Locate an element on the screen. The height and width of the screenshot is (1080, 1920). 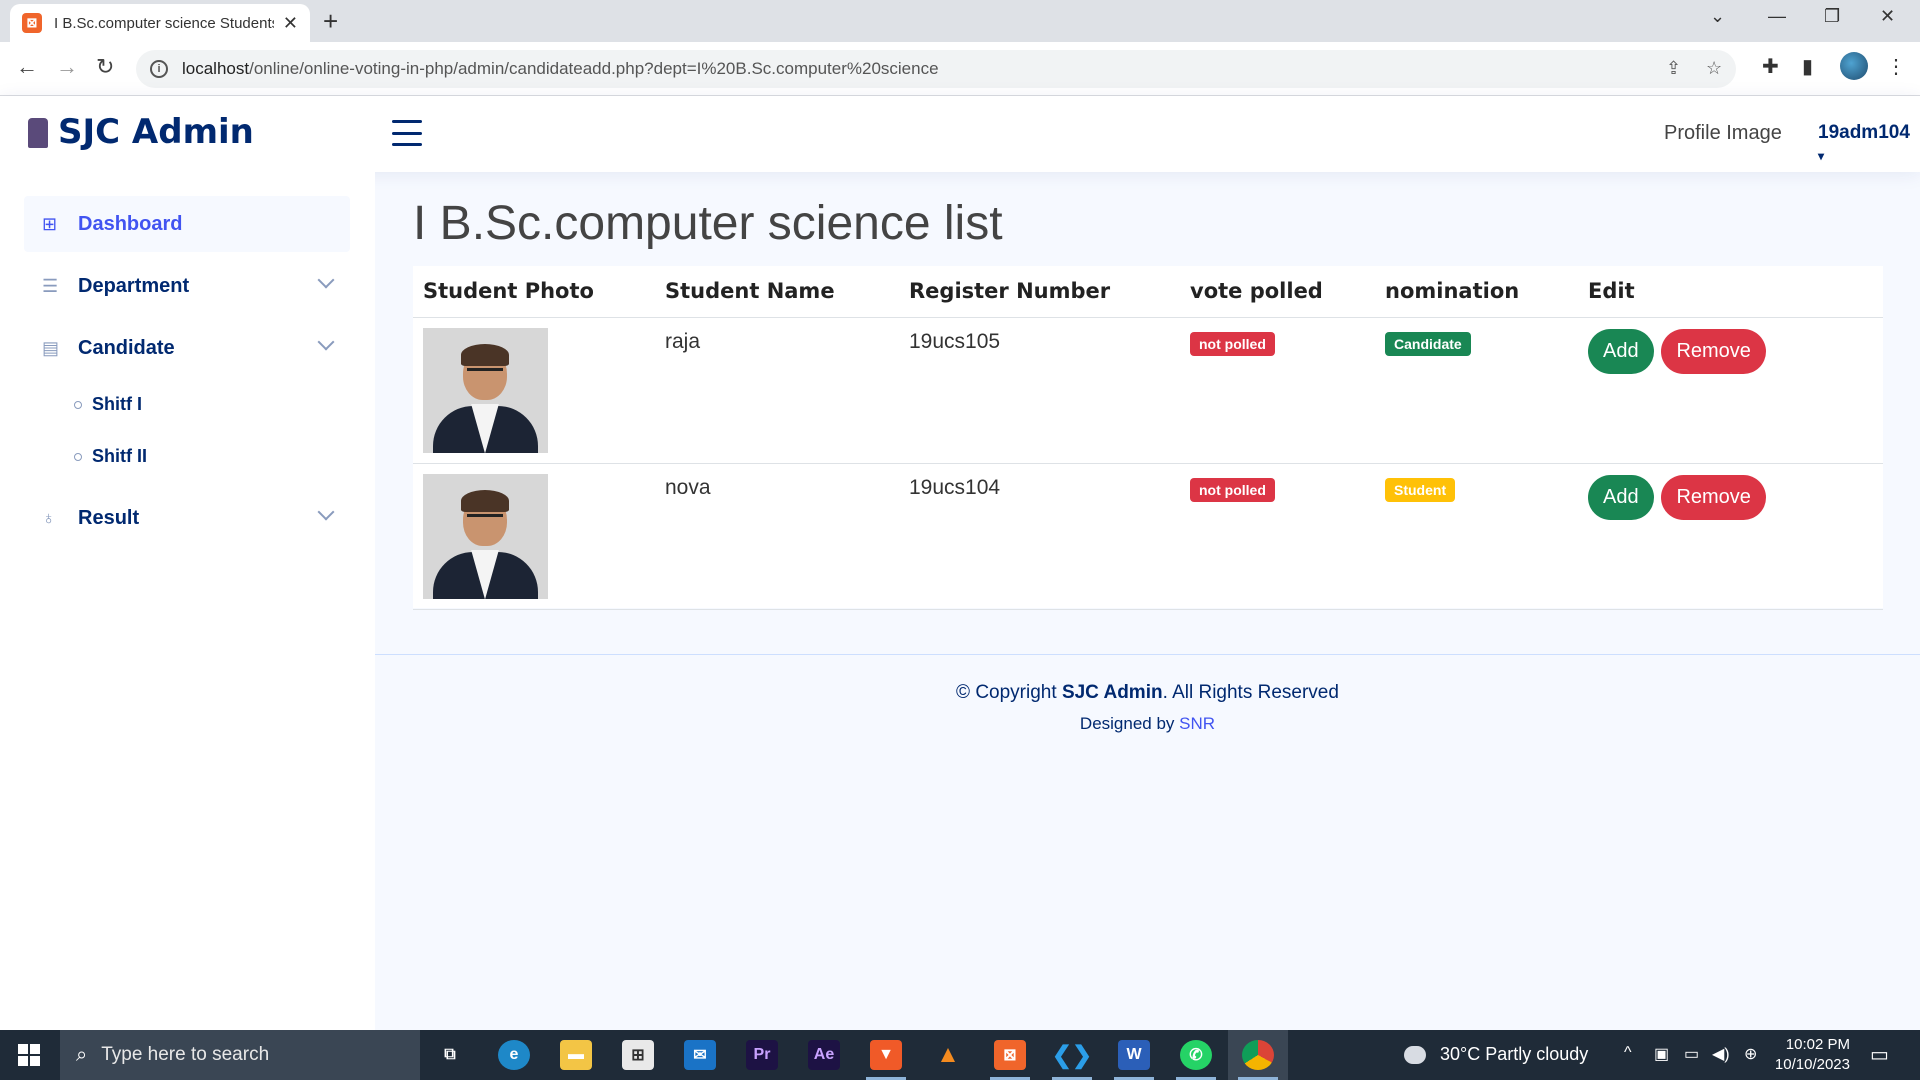
username: 19adm104 is located at coordinates (1864, 132).